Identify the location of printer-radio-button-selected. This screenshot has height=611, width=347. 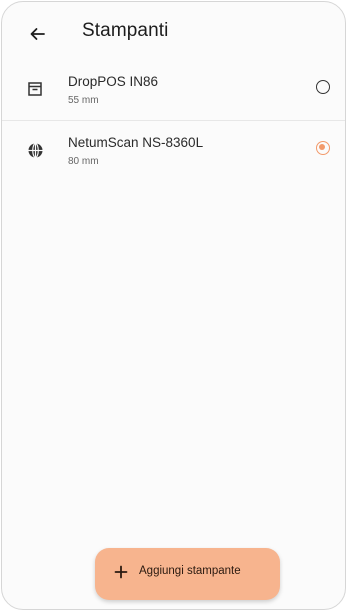
(323, 148).